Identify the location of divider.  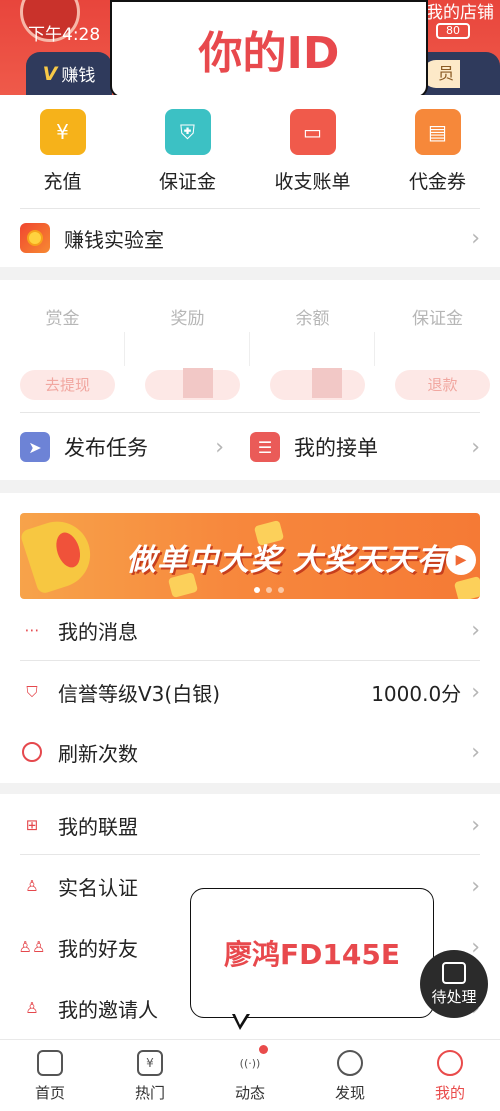
(250, 412).